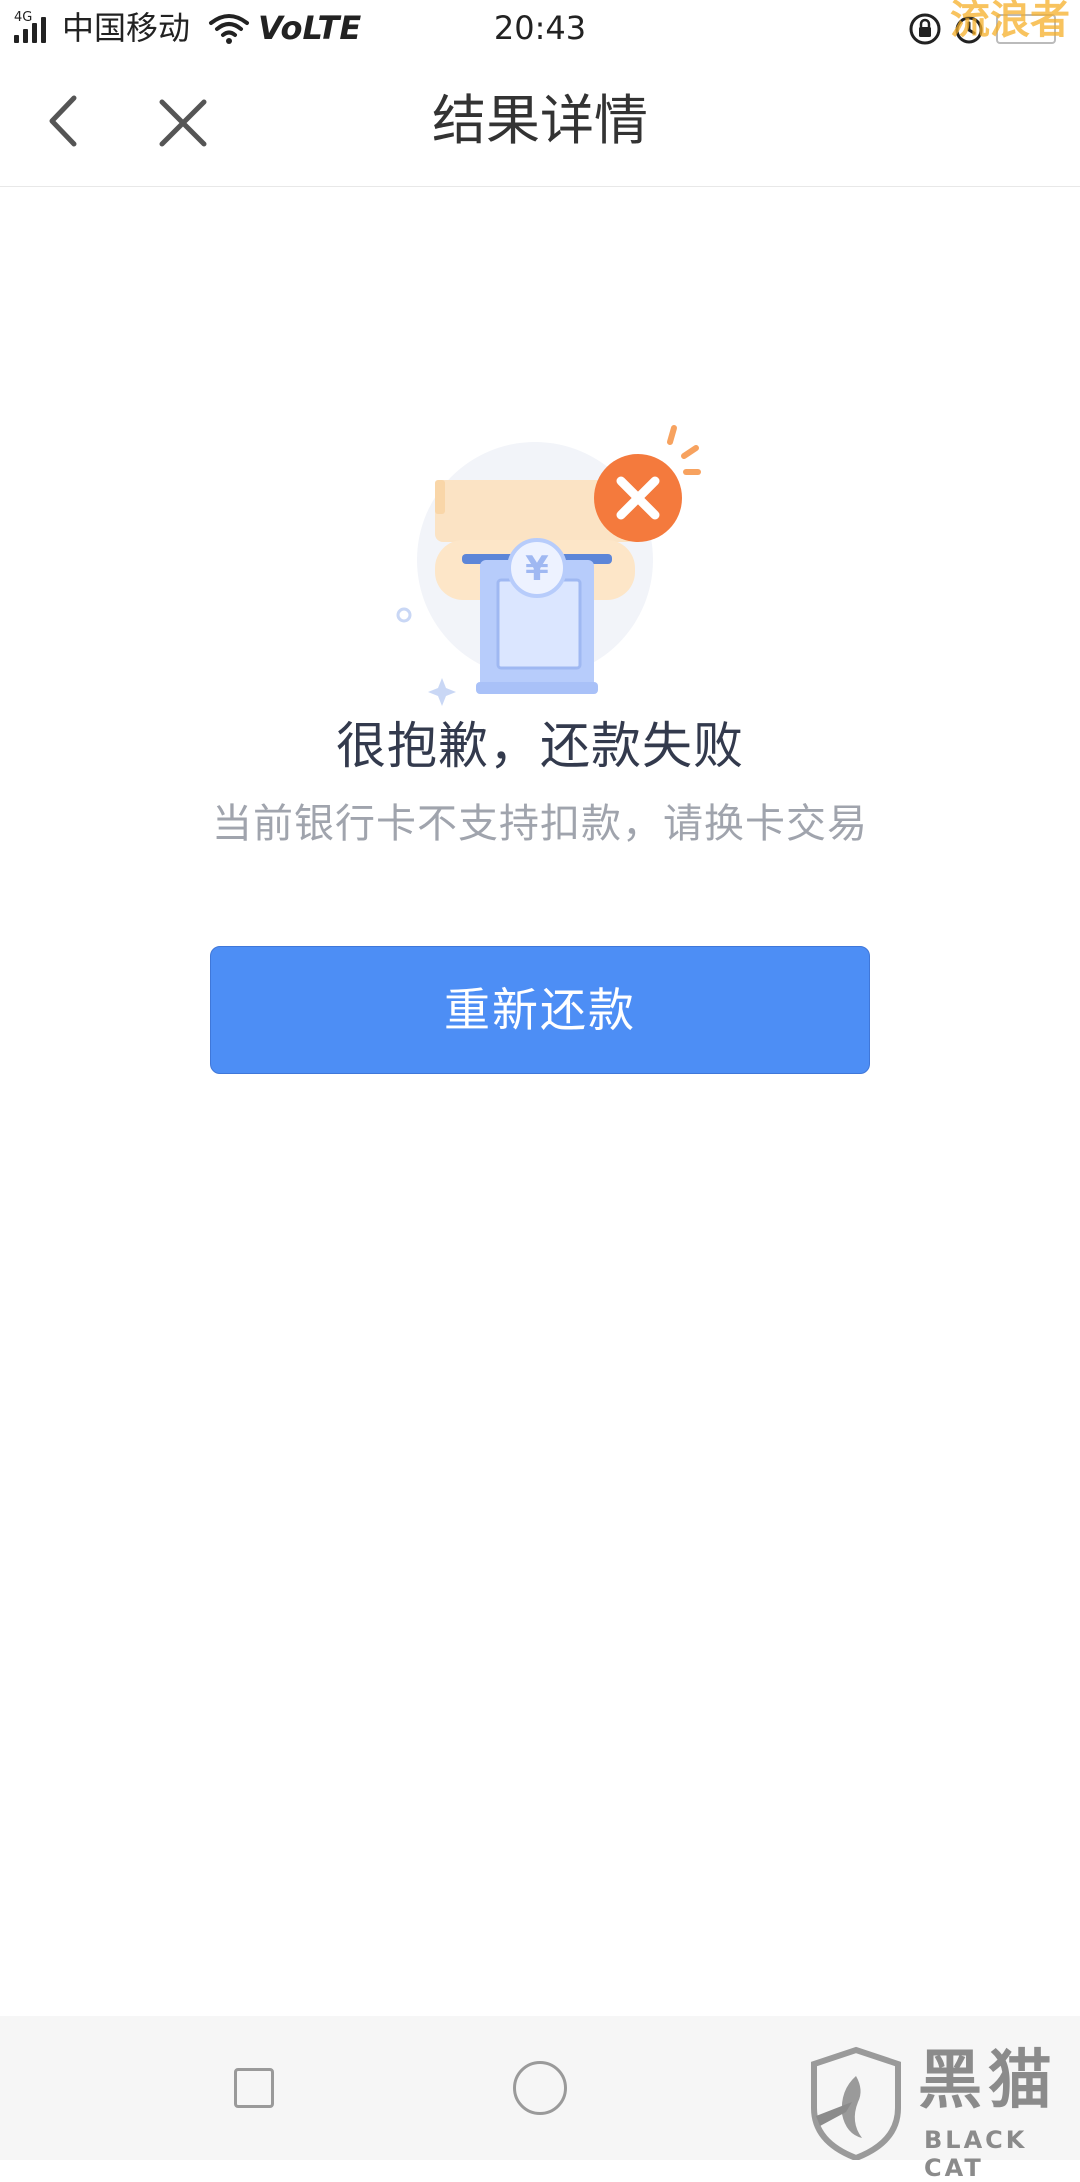 Image resolution: width=1080 pixels, height=2182 pixels. Describe the element at coordinates (1010, 21) in the screenshot. I see `watermark-text: 流浪者` at that location.